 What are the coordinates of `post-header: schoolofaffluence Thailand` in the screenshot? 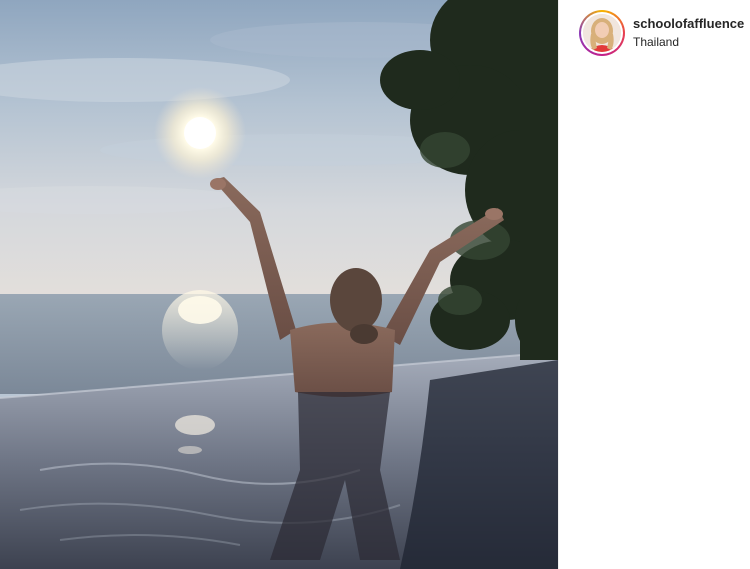 It's located at (664, 33).